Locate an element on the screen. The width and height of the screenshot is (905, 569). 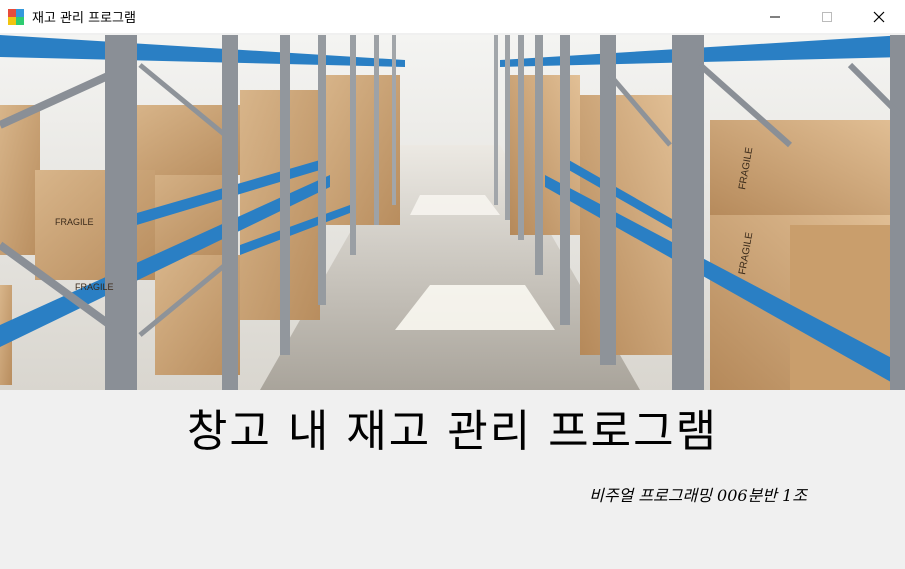
maximize-icon is located at coordinates (827, 16).